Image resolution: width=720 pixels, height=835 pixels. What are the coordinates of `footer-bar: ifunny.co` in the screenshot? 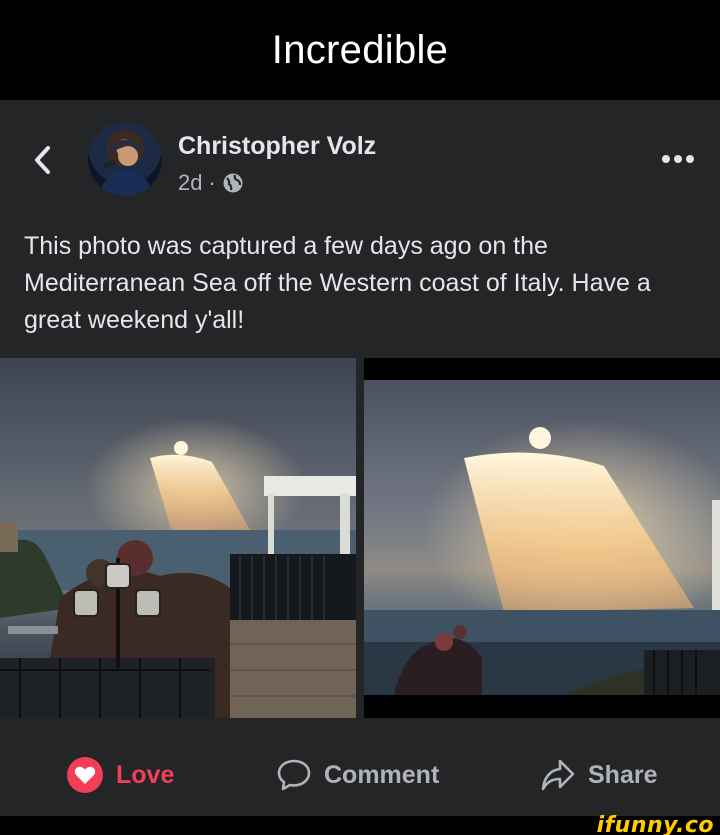 It's located at (360, 824).